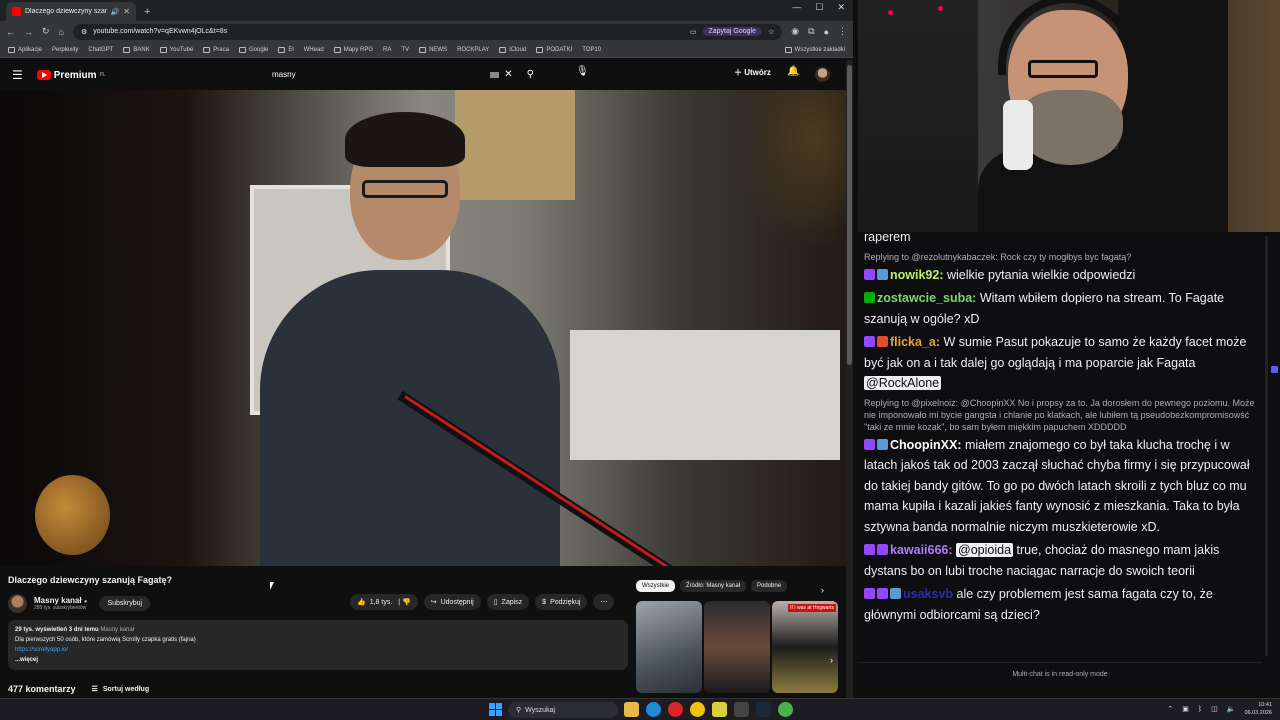 This screenshot has width=1280, height=720. Describe the element at coordinates (353, 49) in the screenshot. I see `bookmark-item: Mapy RPG` at that location.